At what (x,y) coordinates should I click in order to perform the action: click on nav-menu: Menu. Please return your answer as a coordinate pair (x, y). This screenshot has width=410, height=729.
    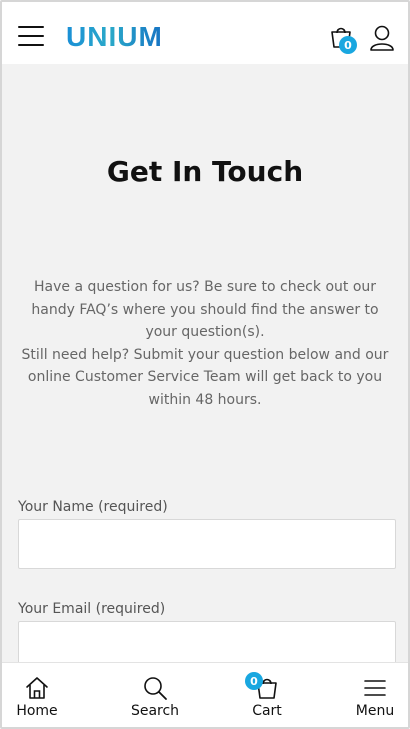
    Looking at the image, I should click on (366, 695).